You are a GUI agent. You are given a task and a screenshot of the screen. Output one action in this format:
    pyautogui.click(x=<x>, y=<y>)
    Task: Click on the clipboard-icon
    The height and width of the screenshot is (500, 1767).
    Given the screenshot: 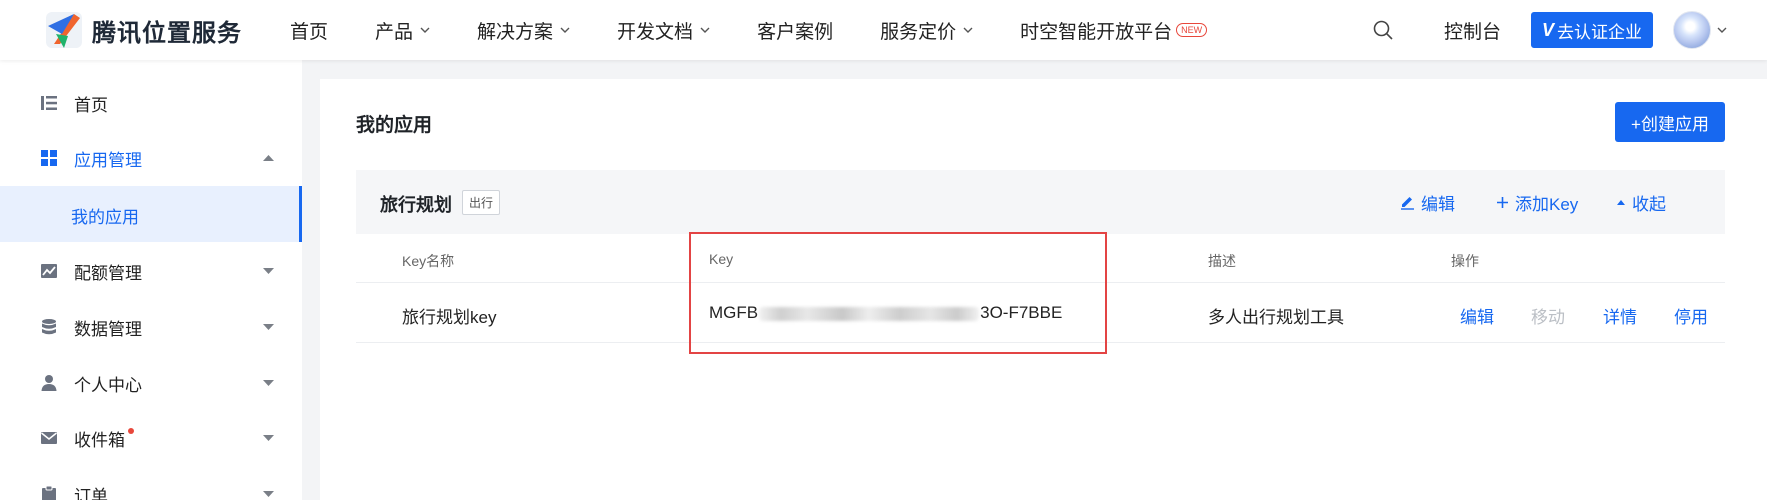 What is the action you would take?
    pyautogui.click(x=49, y=492)
    